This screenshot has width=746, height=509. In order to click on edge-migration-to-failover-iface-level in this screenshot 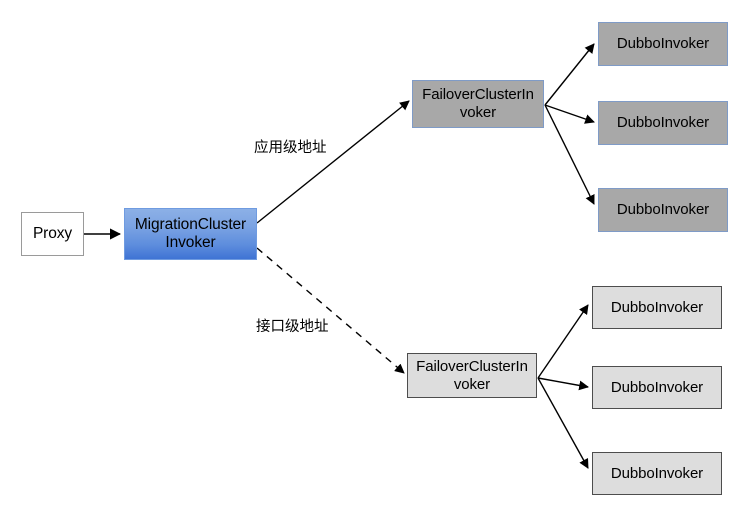, I will do `click(330, 310)`.